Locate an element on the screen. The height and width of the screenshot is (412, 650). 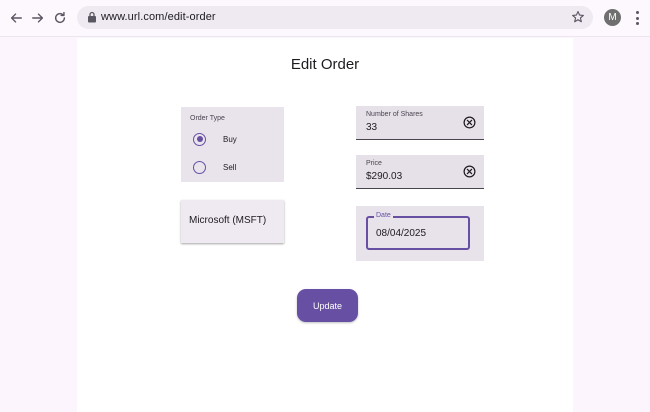
browser-toolbar: www.url.com/edit-order M is located at coordinates (325, 18).